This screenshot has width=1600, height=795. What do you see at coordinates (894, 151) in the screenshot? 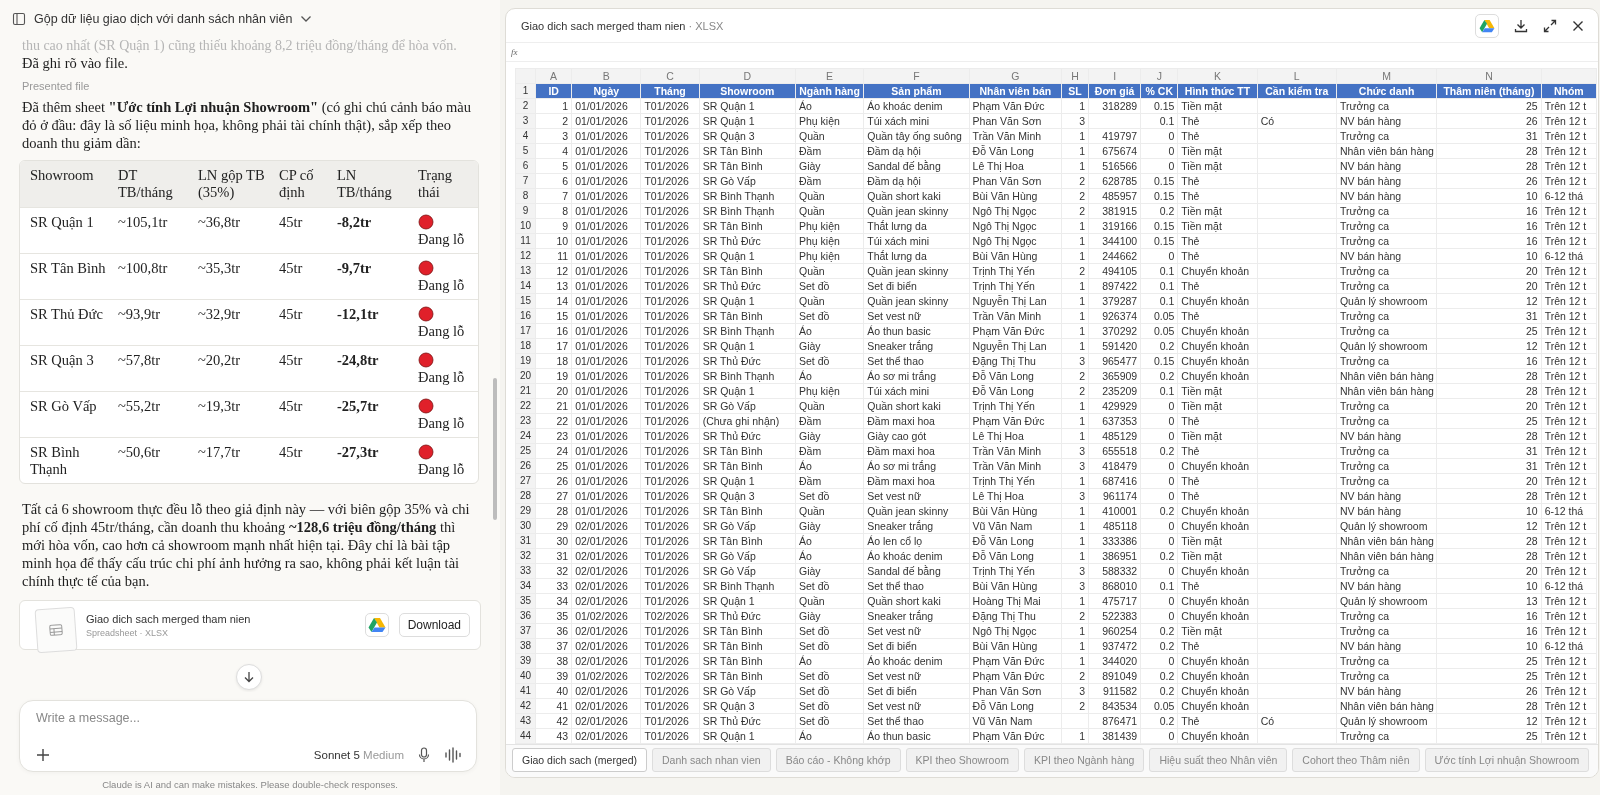
I see `table-cell: Đầm dạ hội` at bounding box center [894, 151].